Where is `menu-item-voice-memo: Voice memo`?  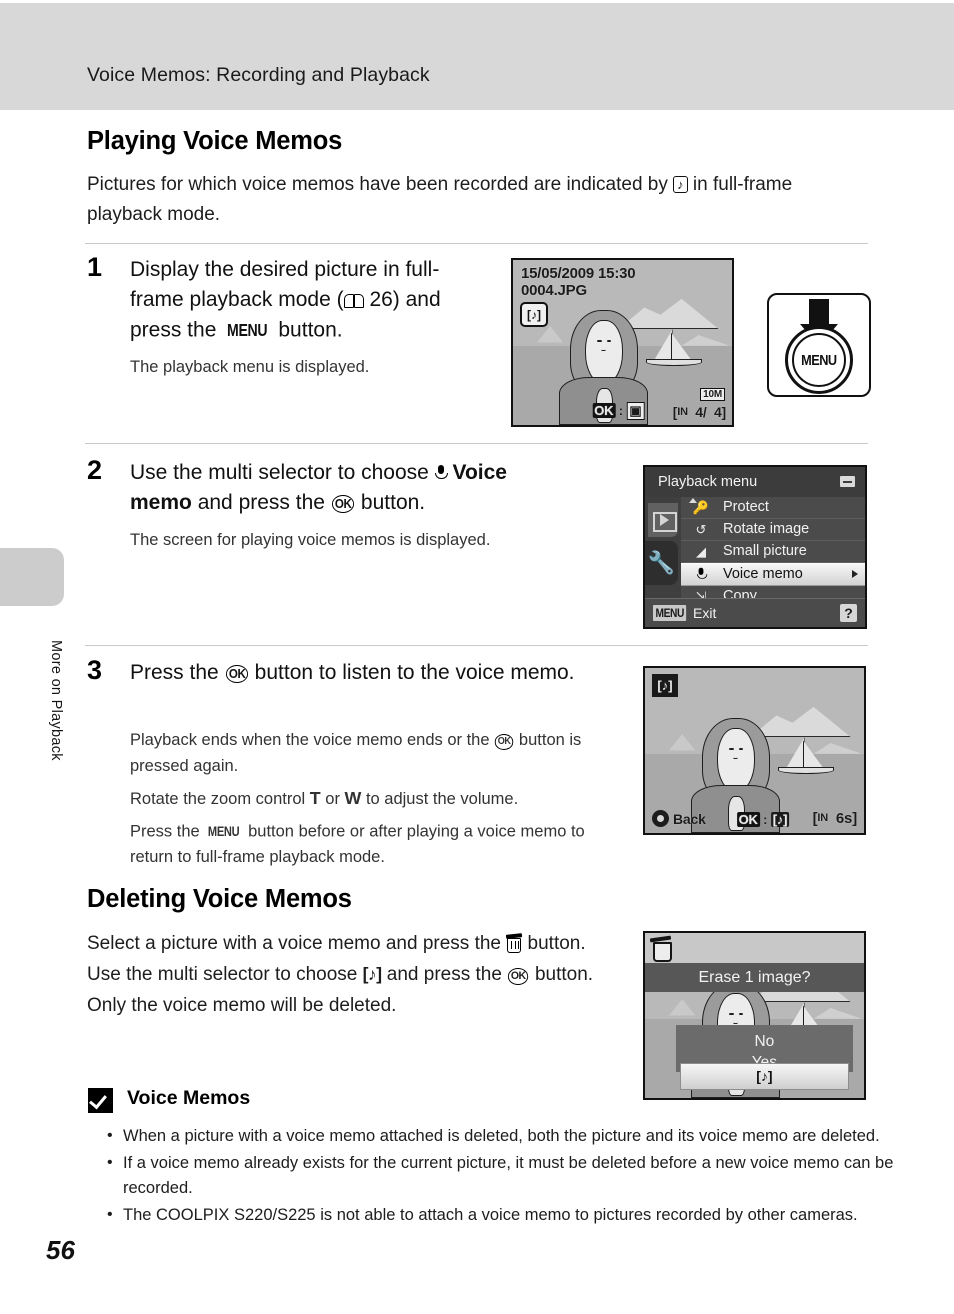
menu-item-voice-memo: Voice memo is located at coordinates (773, 574).